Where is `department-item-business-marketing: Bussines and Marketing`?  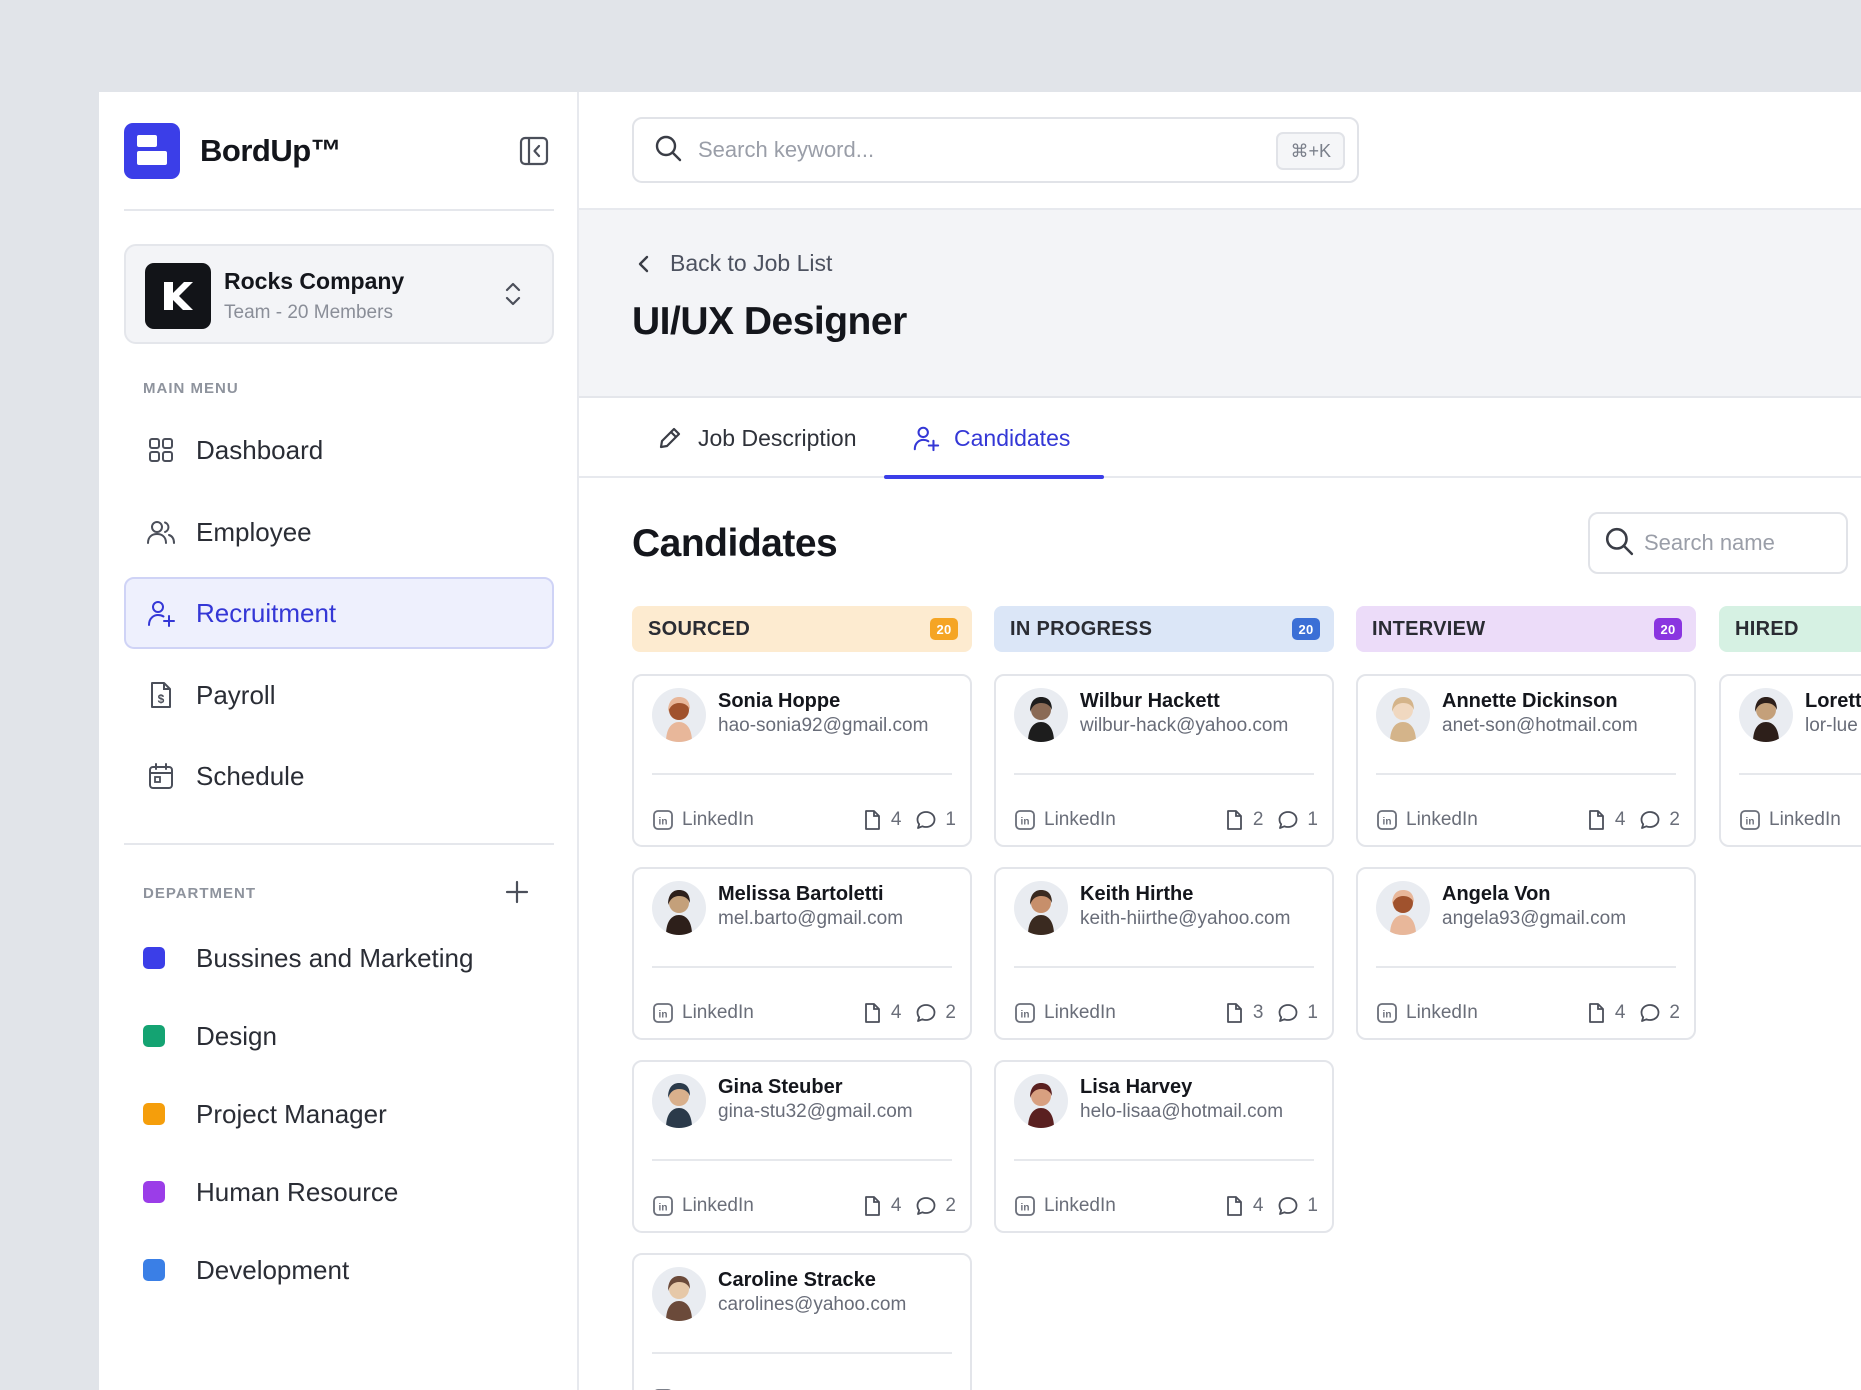
department-item-business-marketing: Bussines and Marketing is located at coordinates (308, 958).